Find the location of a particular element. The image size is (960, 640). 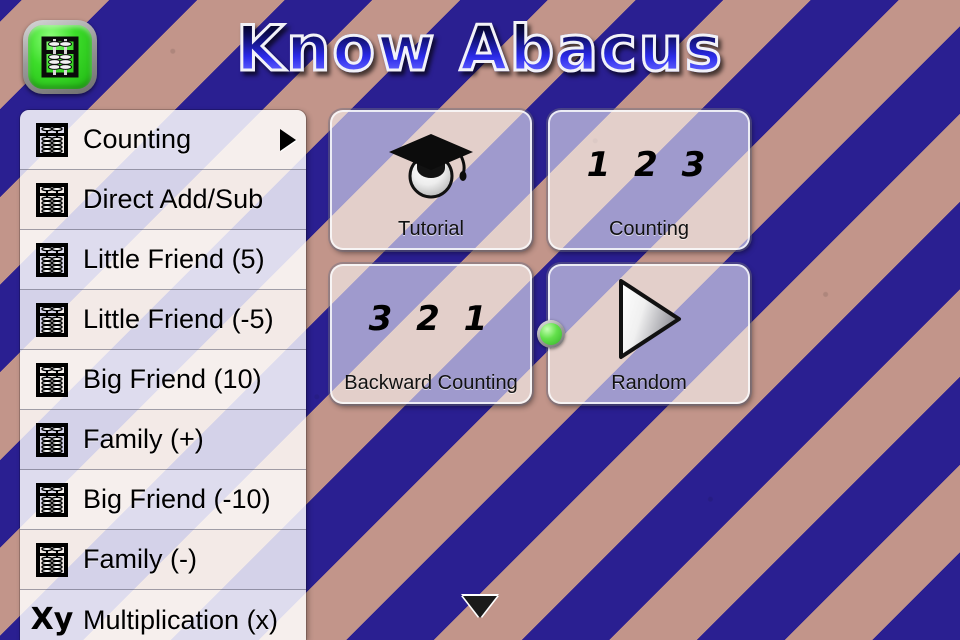

sidebar-item-family-minus: Family (-) is located at coordinates (163, 560).